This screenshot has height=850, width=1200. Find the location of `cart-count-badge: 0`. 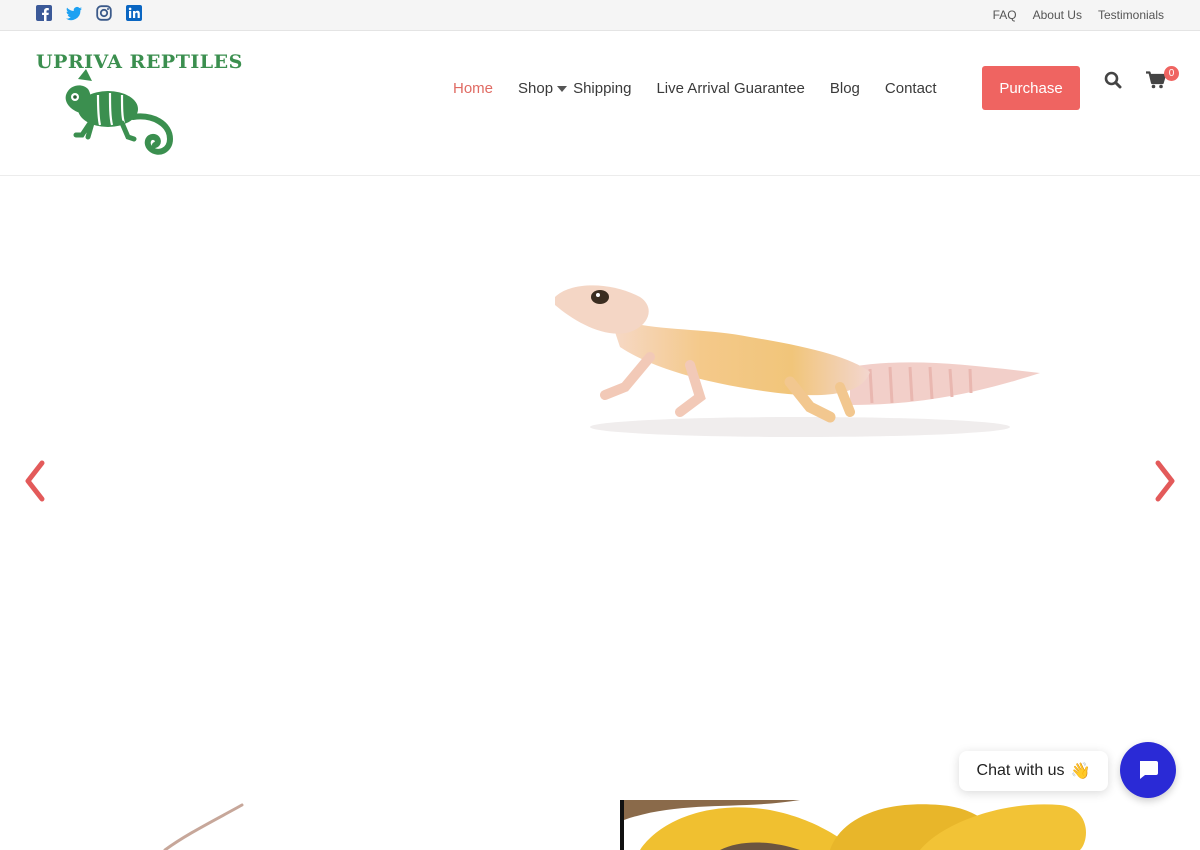

cart-count-badge: 0 is located at coordinates (1171, 73).